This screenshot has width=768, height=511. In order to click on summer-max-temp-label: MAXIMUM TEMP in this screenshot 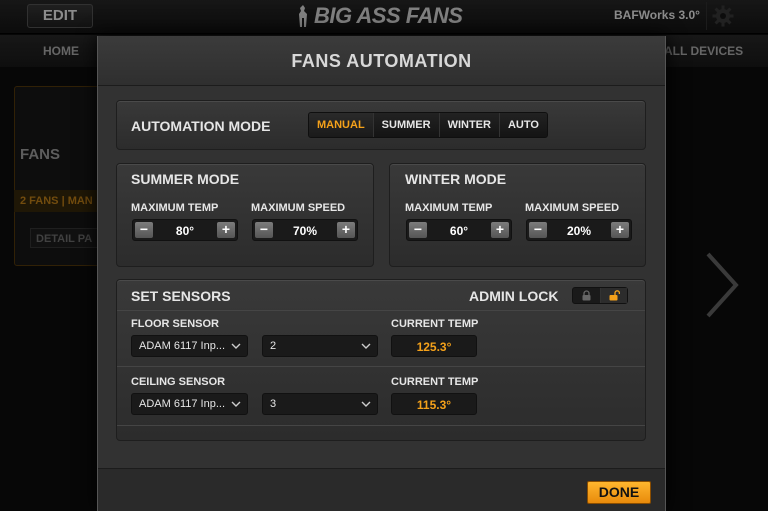, I will do `click(175, 208)`.